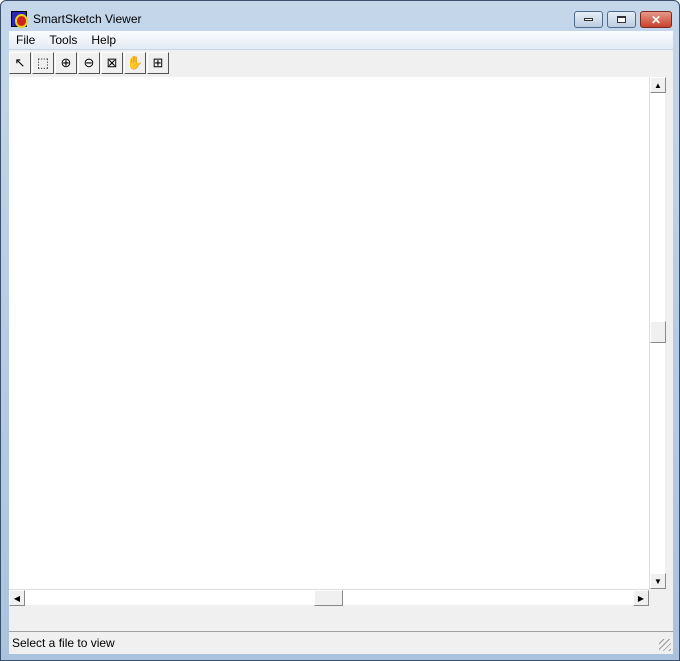 This screenshot has height=661, width=680. I want to click on scroll-right-button: ▶, so click(641, 598).